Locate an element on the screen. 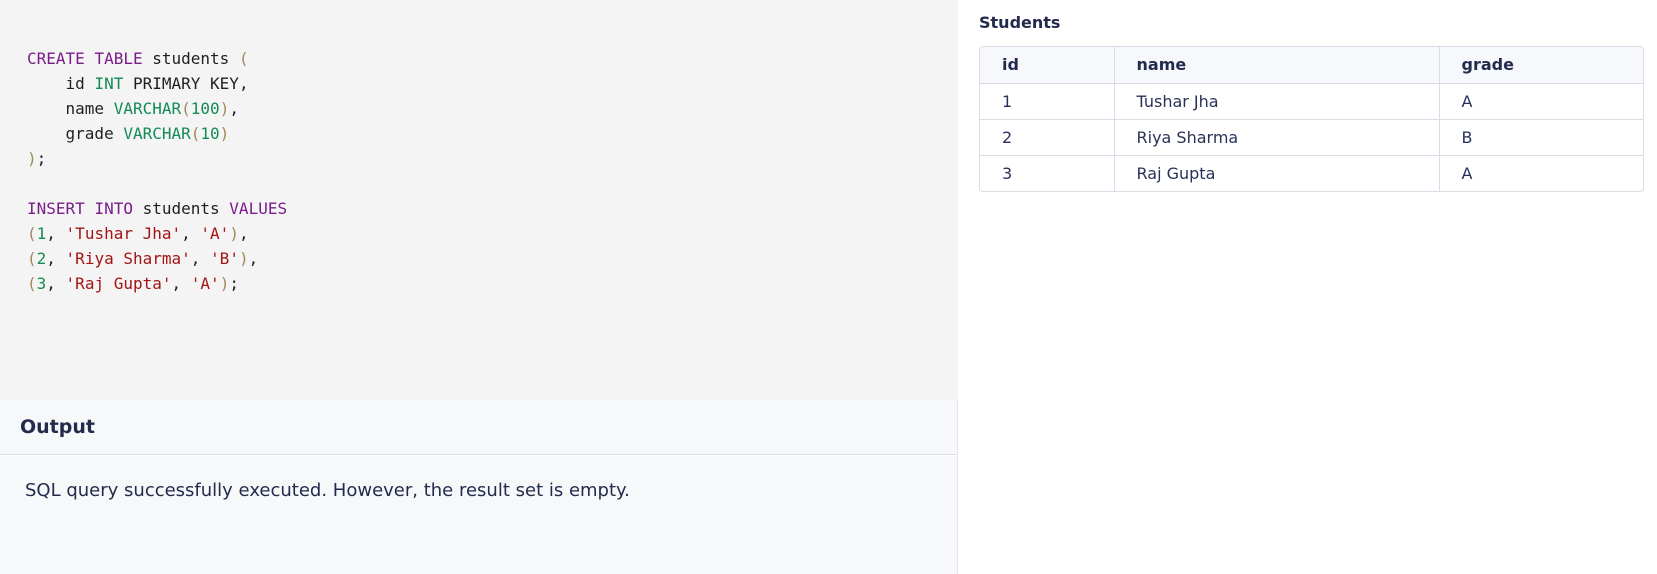  table-row: 1 Tushar Jha A is located at coordinates (1311, 101).